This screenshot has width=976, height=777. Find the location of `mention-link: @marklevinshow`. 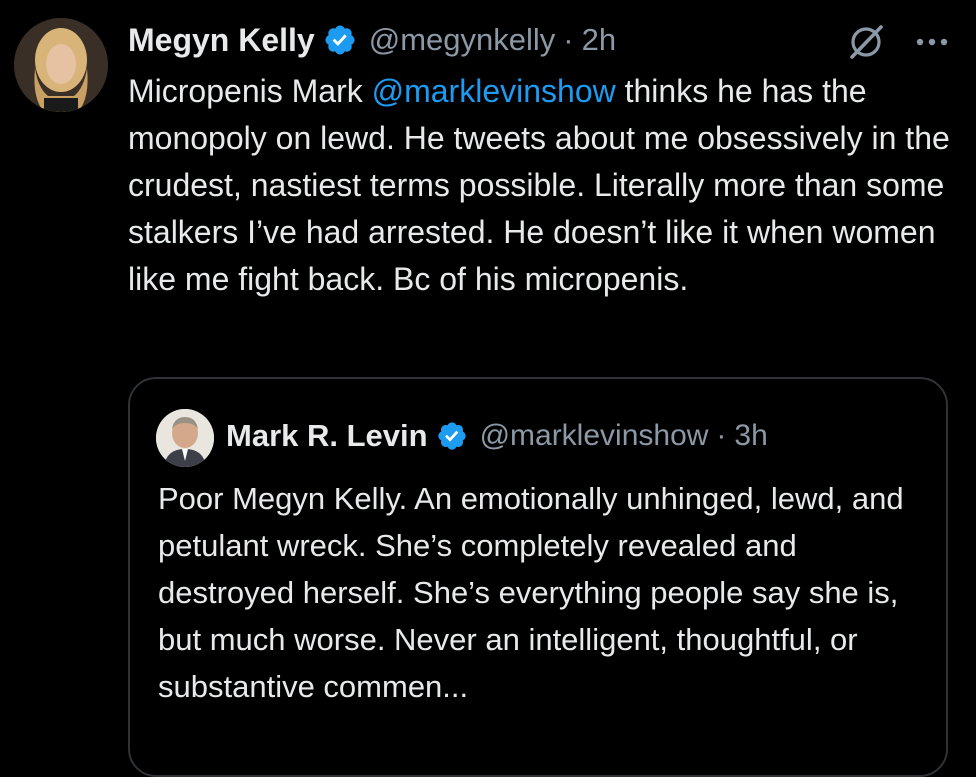

mention-link: @marklevinshow is located at coordinates (494, 91).